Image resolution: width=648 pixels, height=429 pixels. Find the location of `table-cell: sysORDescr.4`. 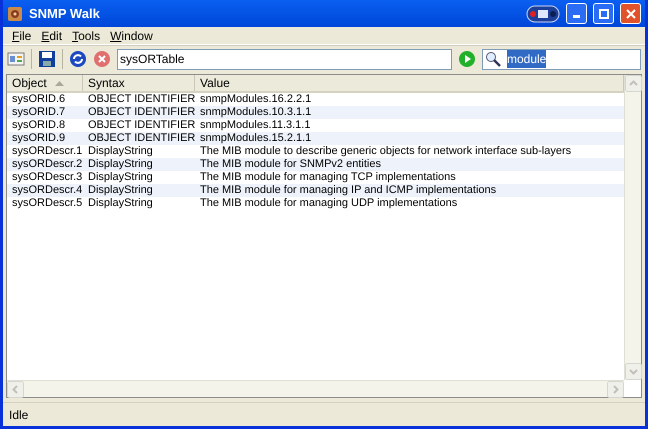

table-cell: sysORDescr.4 is located at coordinates (47, 190).